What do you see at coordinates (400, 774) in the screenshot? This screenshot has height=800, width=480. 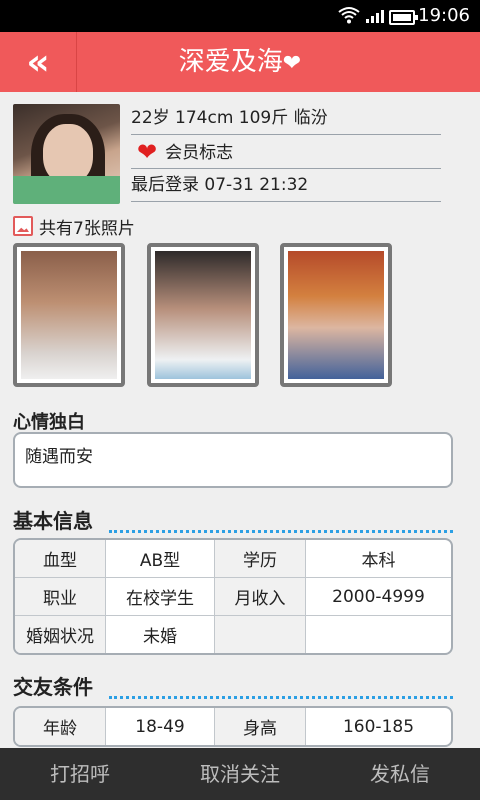 I see `send-message-button: 发私信` at bounding box center [400, 774].